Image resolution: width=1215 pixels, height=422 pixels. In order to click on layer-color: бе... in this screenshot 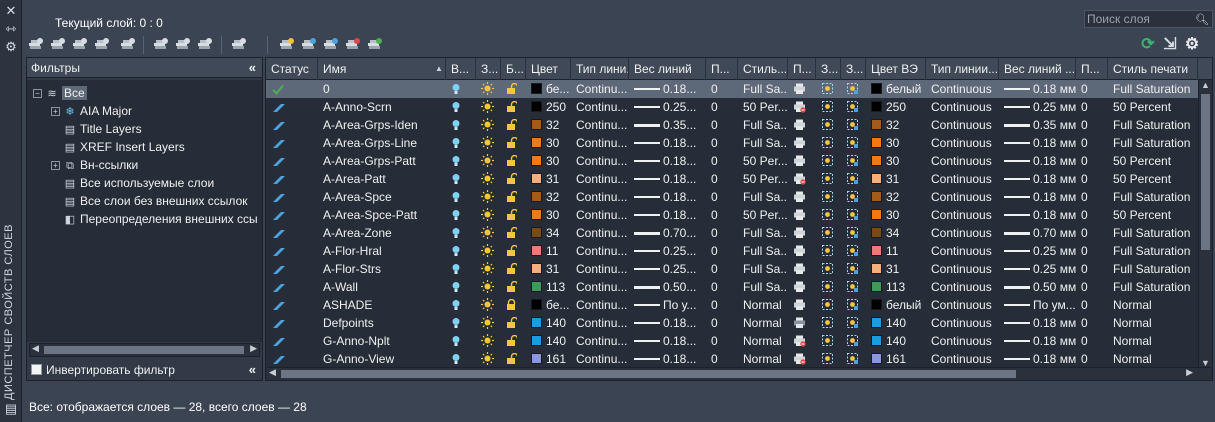, I will do `click(548, 305)`.